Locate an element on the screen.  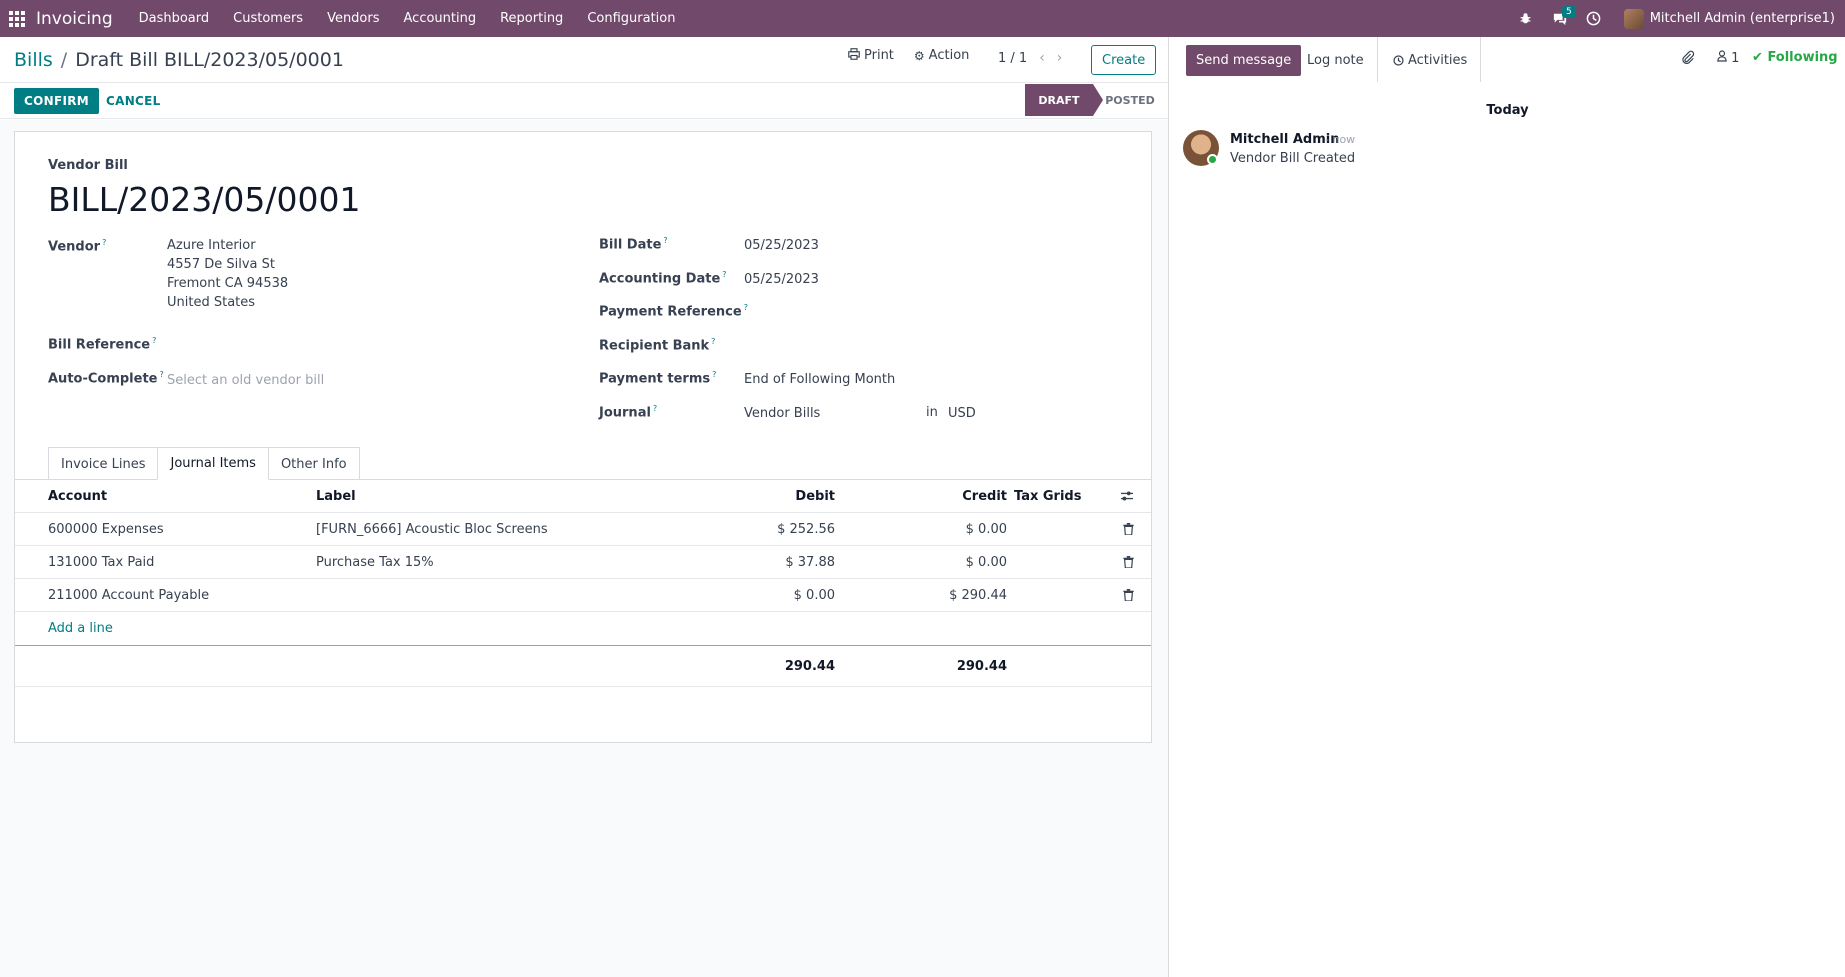
menu-customers: Customers is located at coordinates (268, 18).